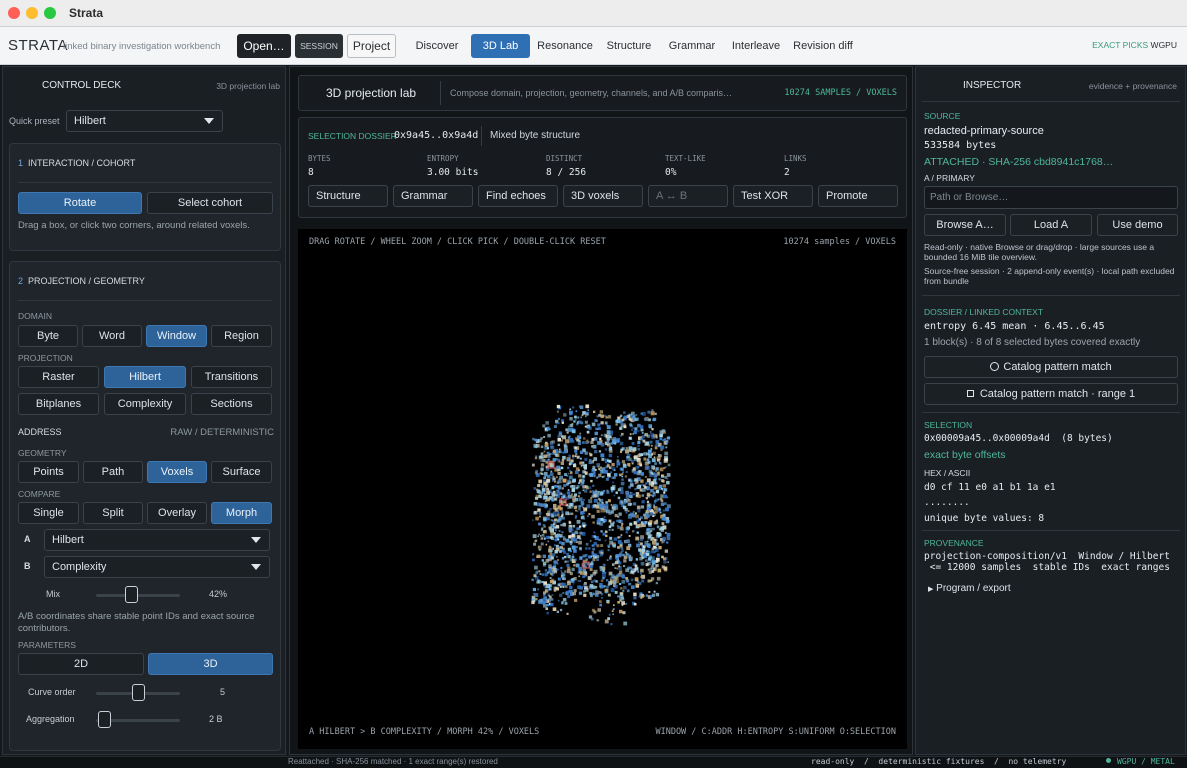 The height and width of the screenshot is (768, 1187). What do you see at coordinates (518, 196) in the screenshot?
I see `find-echoes-button: Find echoes` at bounding box center [518, 196].